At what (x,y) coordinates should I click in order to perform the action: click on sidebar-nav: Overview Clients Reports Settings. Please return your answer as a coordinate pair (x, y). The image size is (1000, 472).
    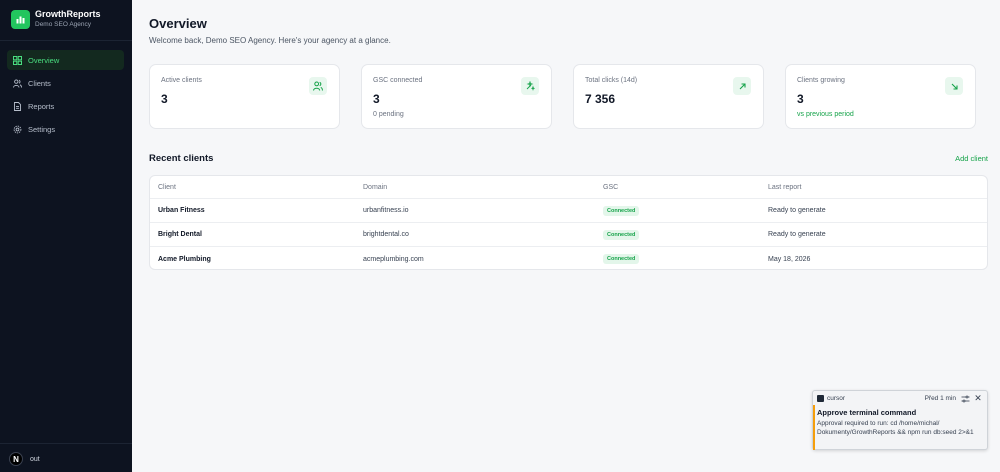
    Looking at the image, I should click on (65, 96).